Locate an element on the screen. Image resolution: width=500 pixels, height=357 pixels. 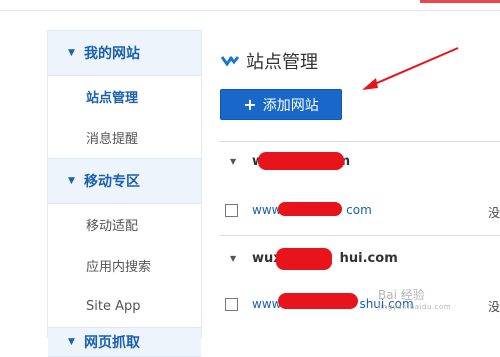
sidebar-section-label: 网页抓取 is located at coordinates (112, 343).